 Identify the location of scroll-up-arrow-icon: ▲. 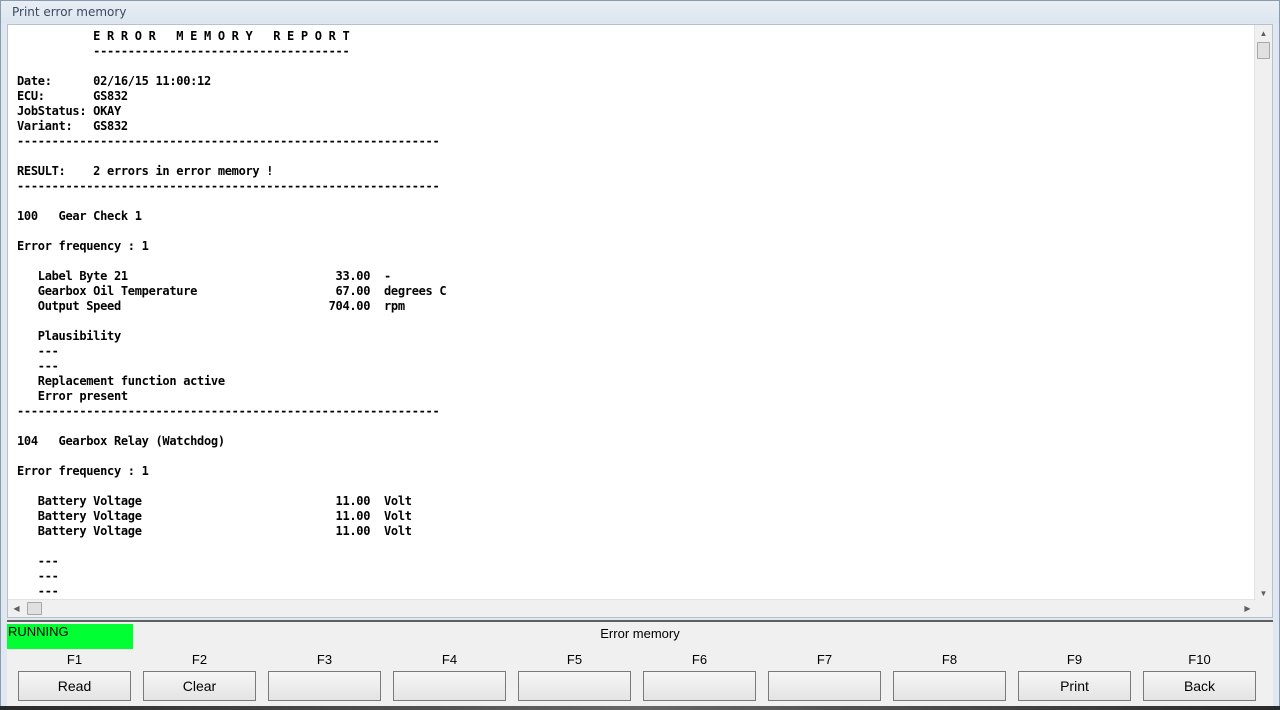
(1263, 33).